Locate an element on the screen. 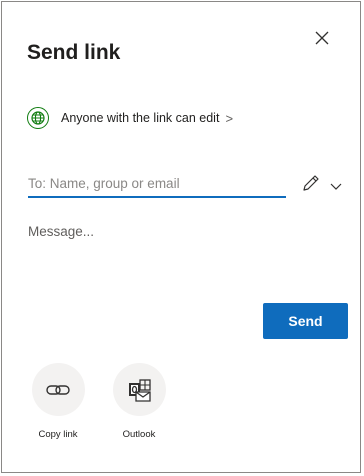 Image resolution: width=364 pixels, height=476 pixels. copy-link-button: Copy link is located at coordinates (58, 401).